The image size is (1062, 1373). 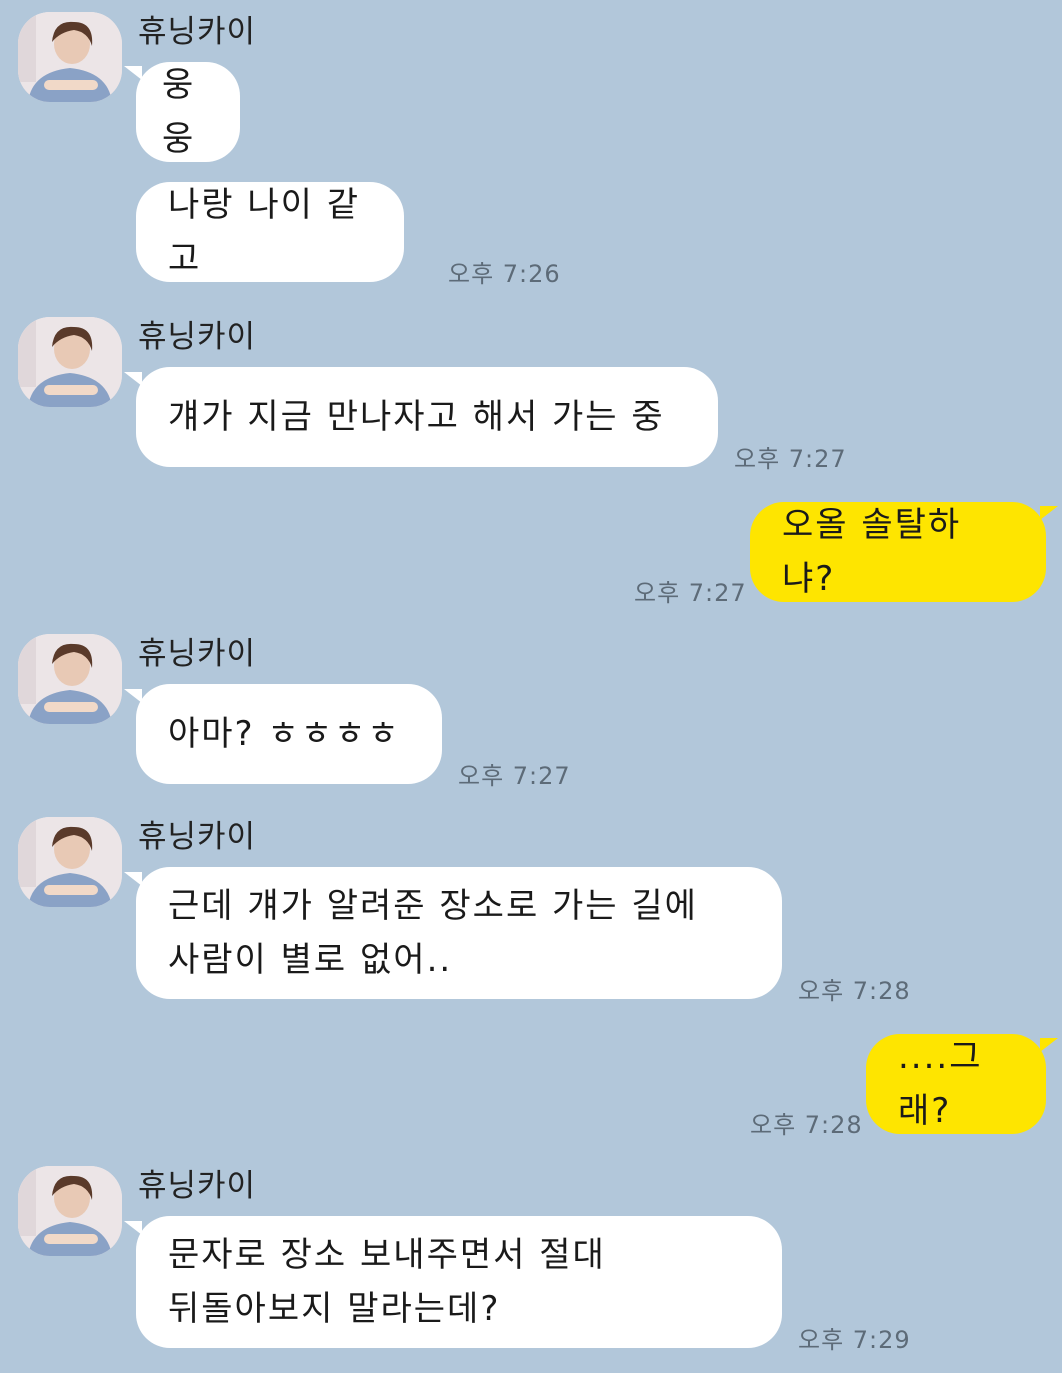 I want to click on message-text: ....그래?, so click(x=940, y=1084).